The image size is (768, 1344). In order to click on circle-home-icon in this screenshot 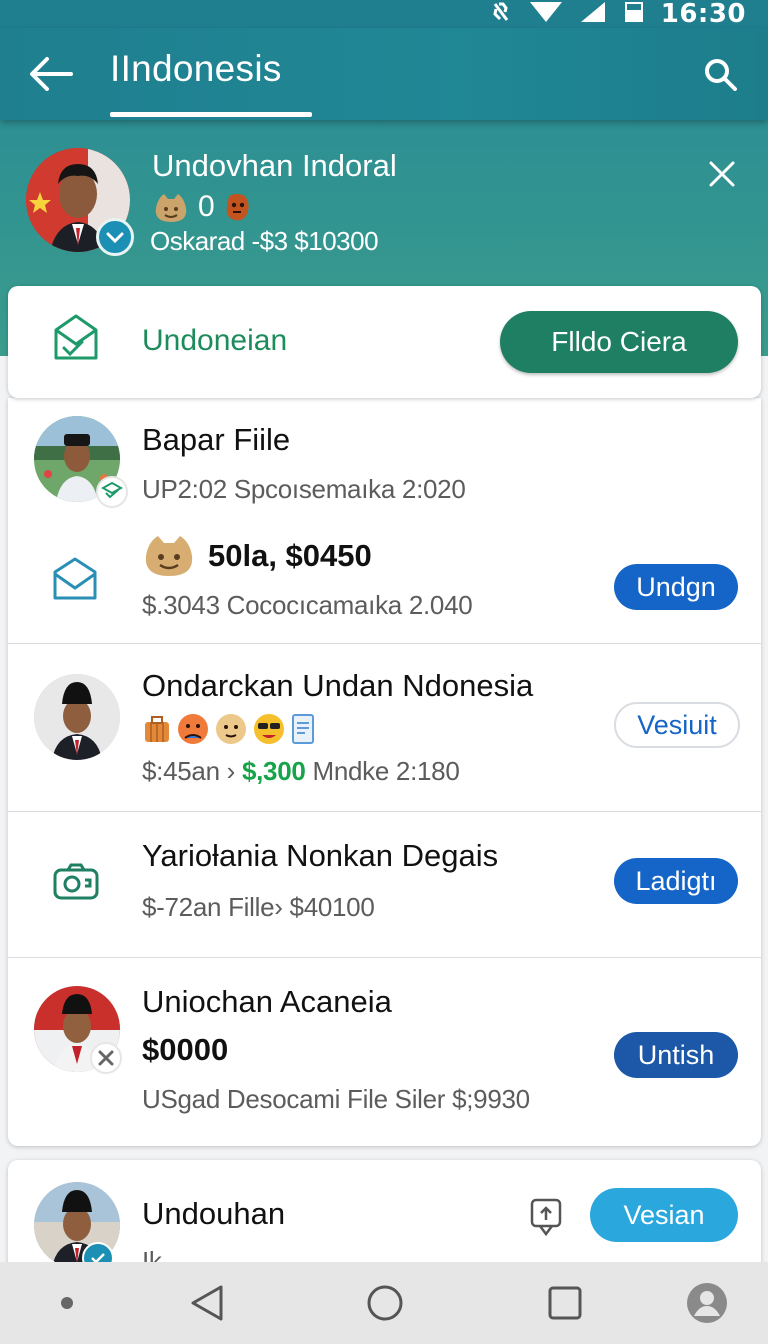, I will do `click(385, 1303)`.